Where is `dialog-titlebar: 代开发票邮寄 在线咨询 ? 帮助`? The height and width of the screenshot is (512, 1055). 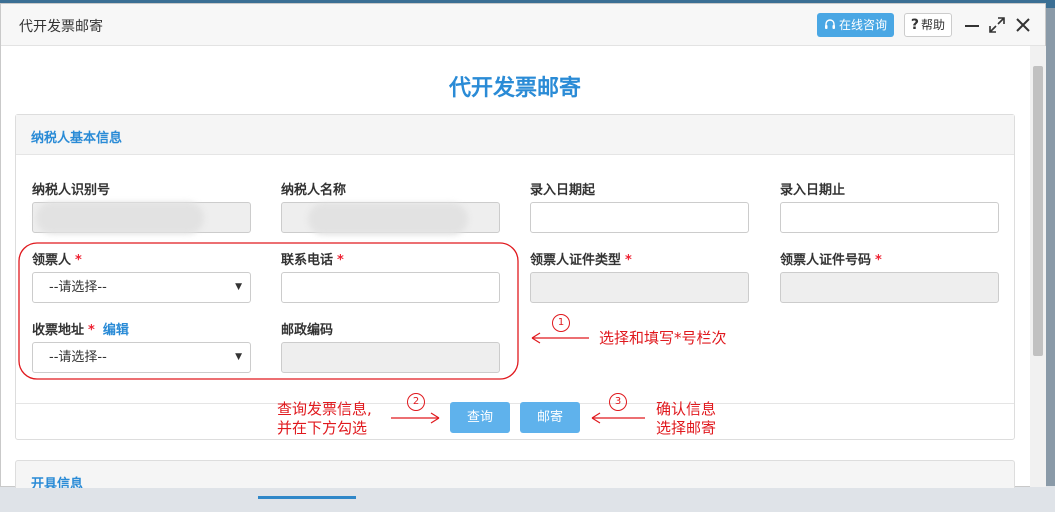 dialog-titlebar: 代开发票邮寄 在线咨询 ? 帮助 is located at coordinates (523, 25).